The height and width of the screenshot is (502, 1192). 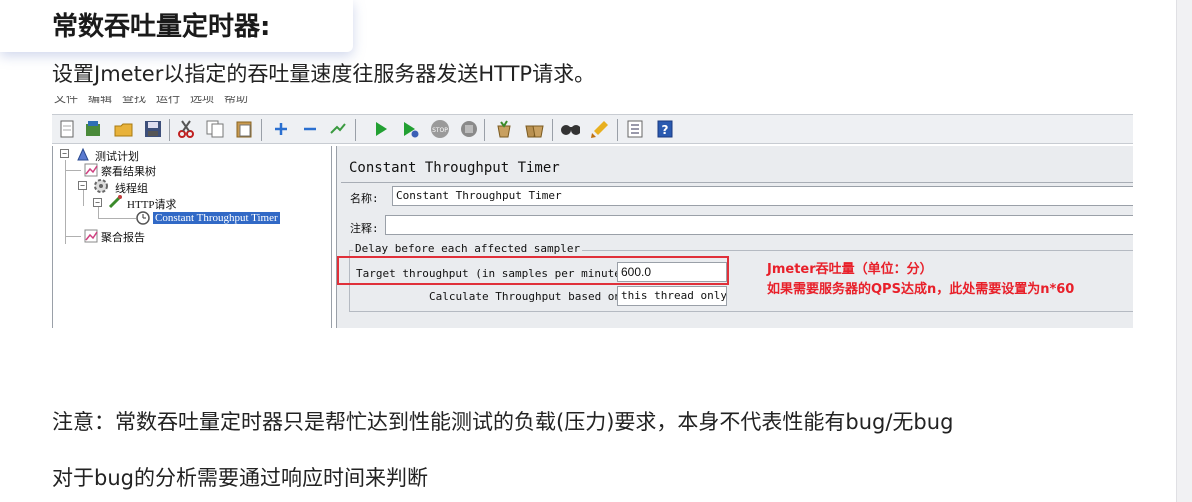 I want to click on tree-node-aggregate-report: 聚合报告, so click(x=123, y=237).